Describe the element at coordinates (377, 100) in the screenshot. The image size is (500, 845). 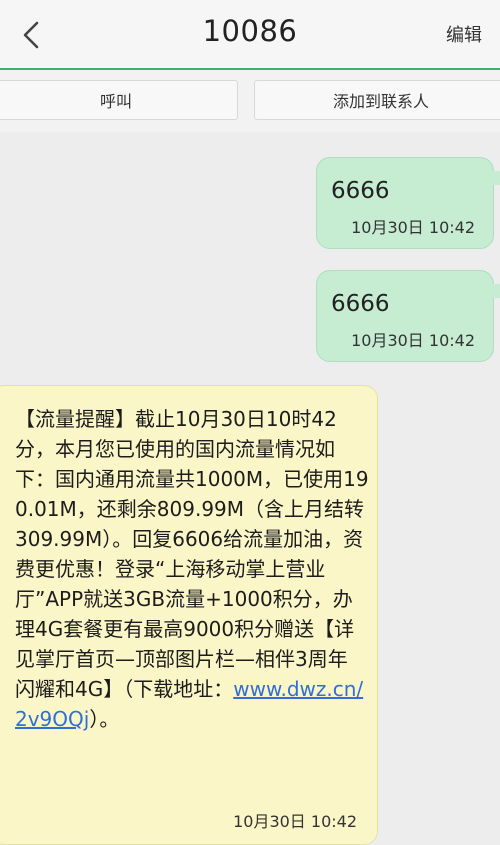
I see `add-to-contacts-button: 添加到联系人` at that location.